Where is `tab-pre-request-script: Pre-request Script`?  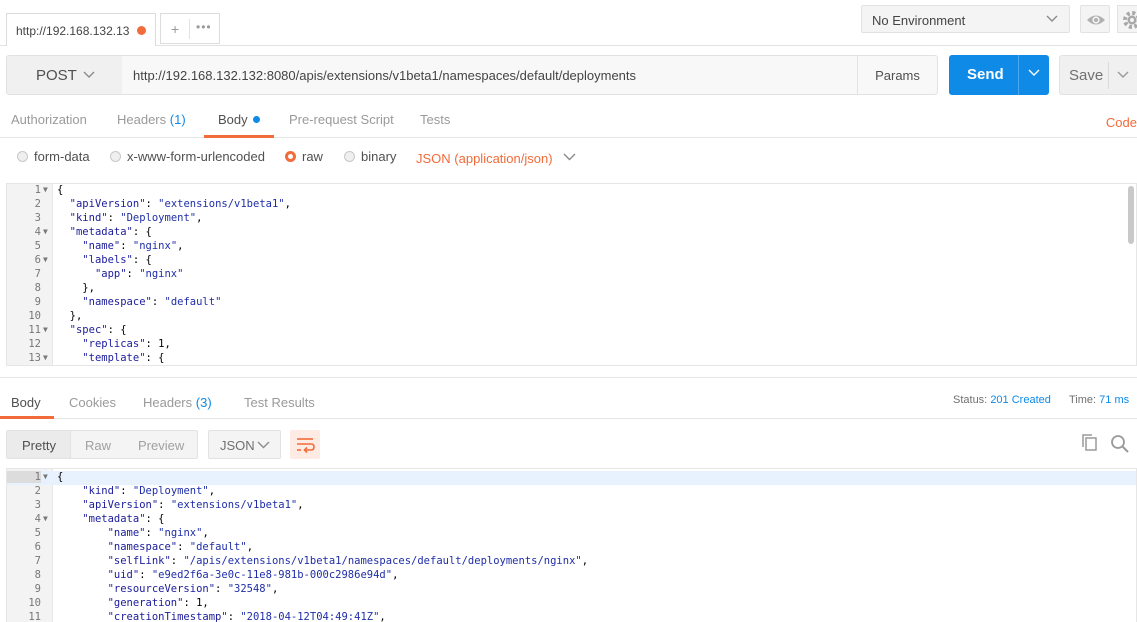
tab-pre-request-script: Pre-request Script is located at coordinates (341, 119).